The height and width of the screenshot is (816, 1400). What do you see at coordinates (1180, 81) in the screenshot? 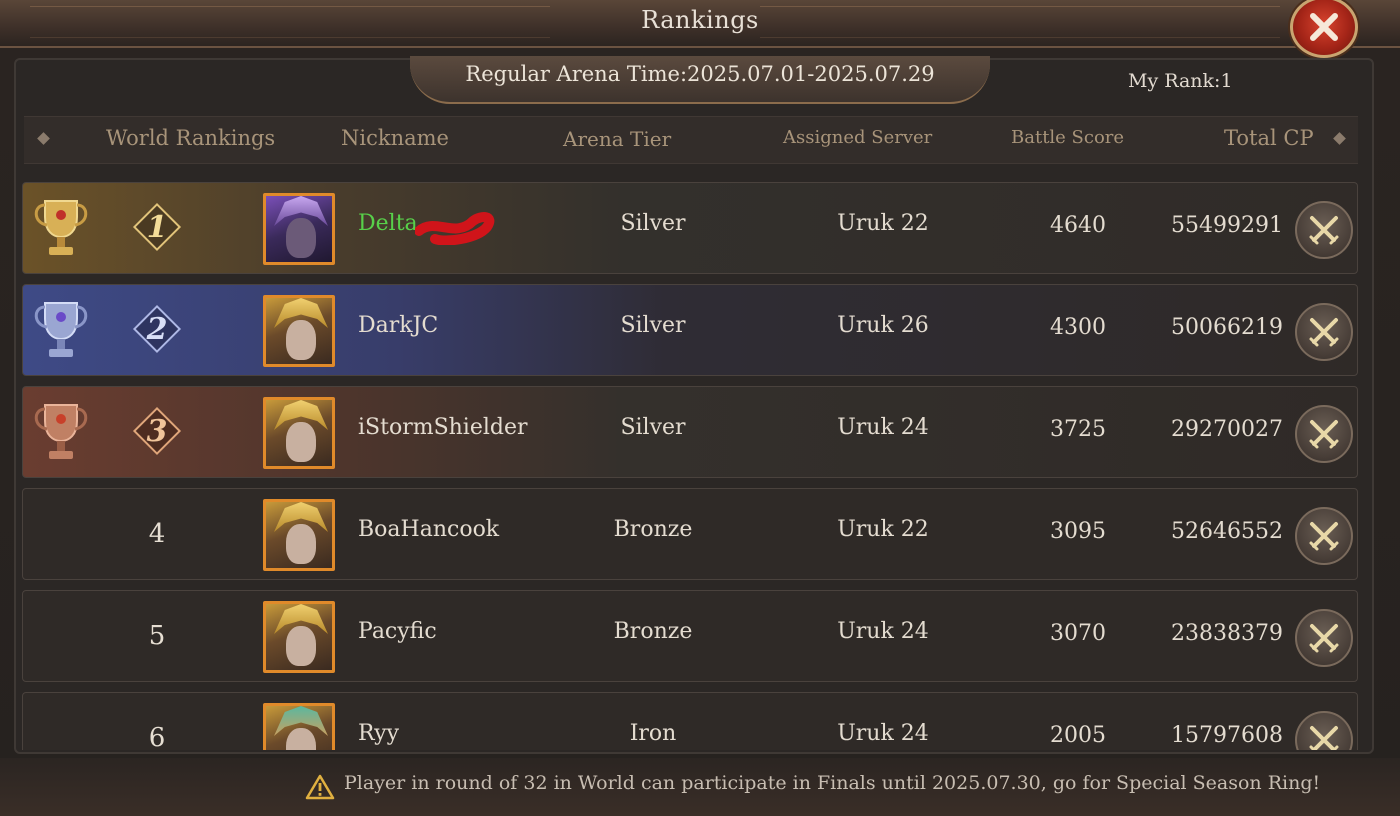
I see `my-rank: My Rank:1` at bounding box center [1180, 81].